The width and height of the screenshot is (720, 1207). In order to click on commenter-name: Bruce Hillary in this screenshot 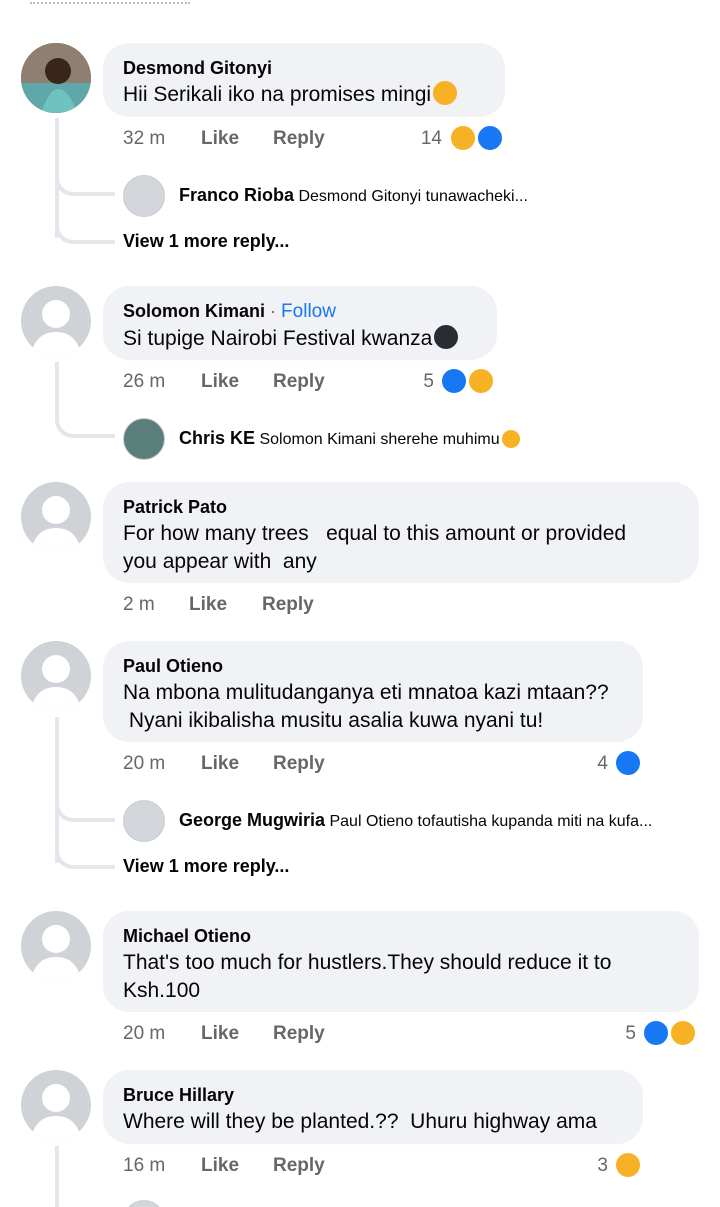, I will do `click(373, 1095)`.